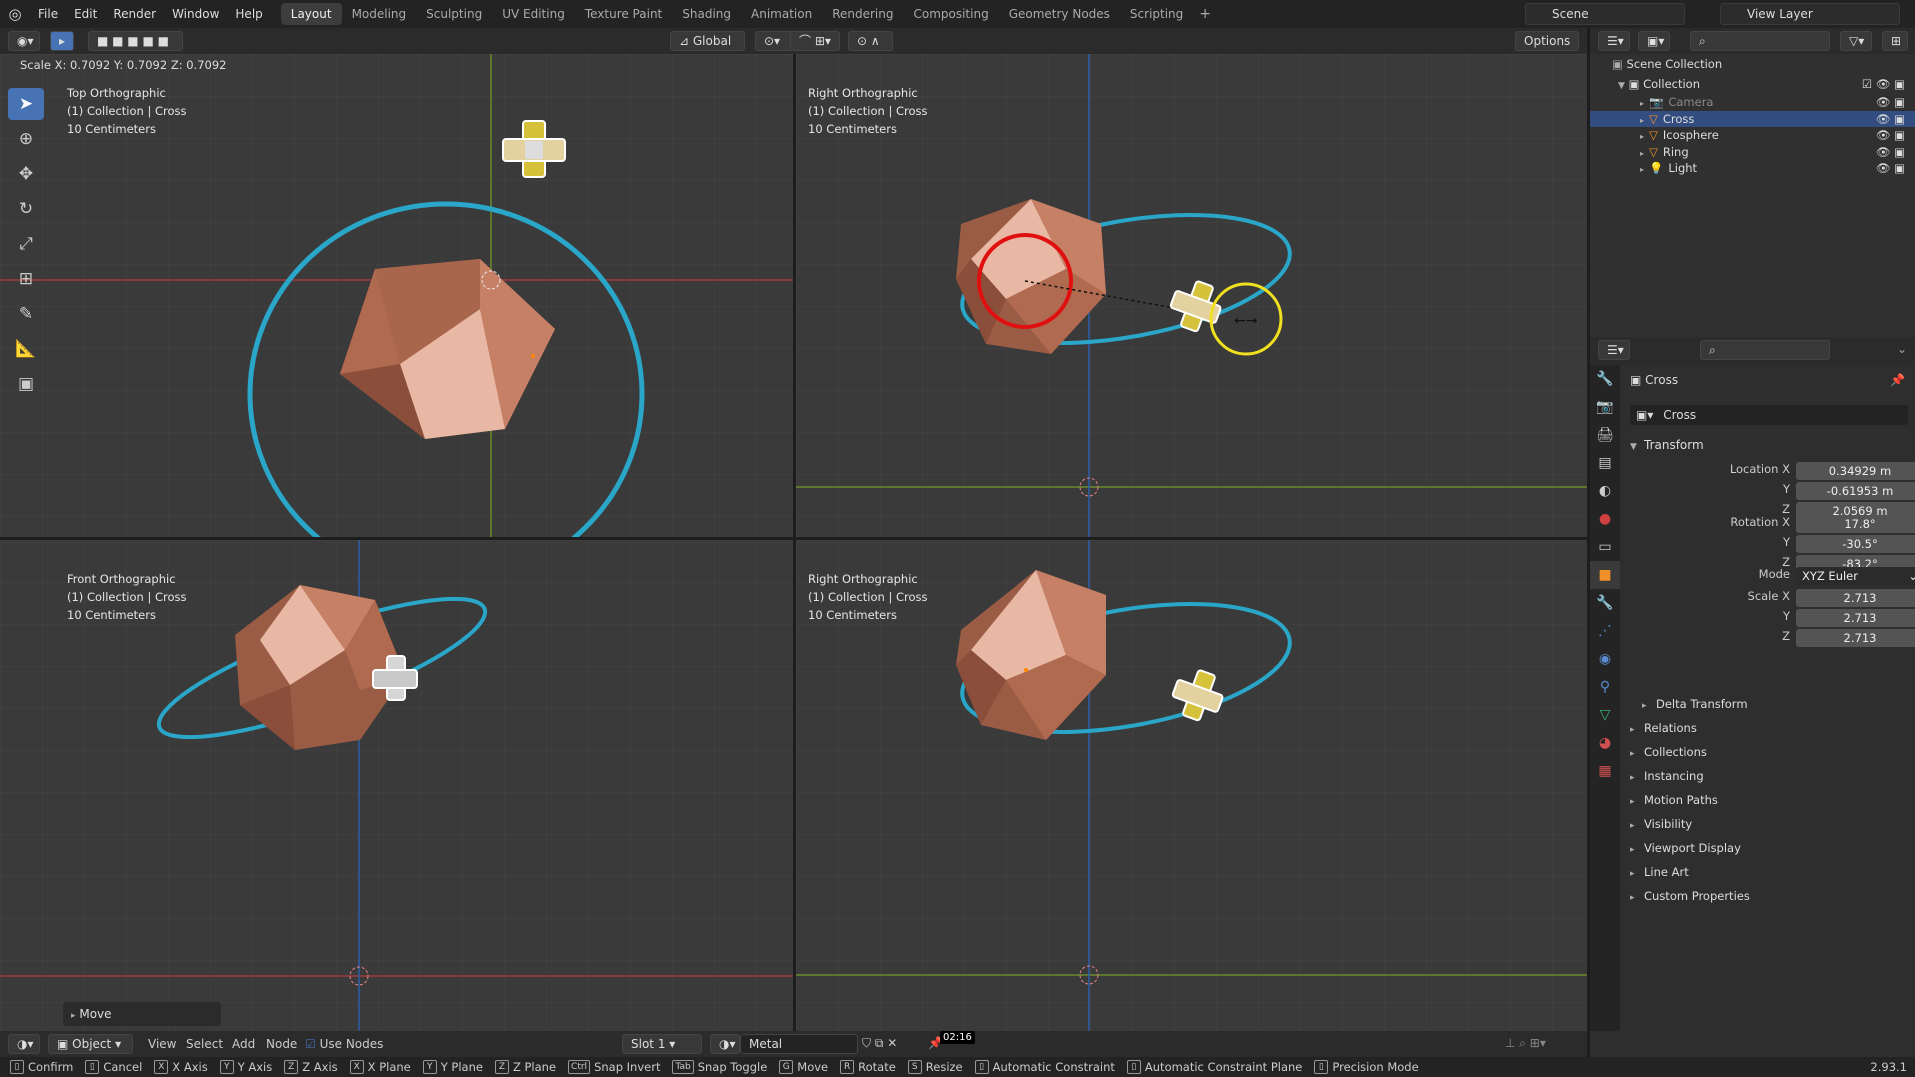 The height and width of the screenshot is (1077, 1915). Describe the element at coordinates (135, 41) in the screenshot. I see `selection-mode-buttons: ■ ■ ■ ■ ■` at that location.